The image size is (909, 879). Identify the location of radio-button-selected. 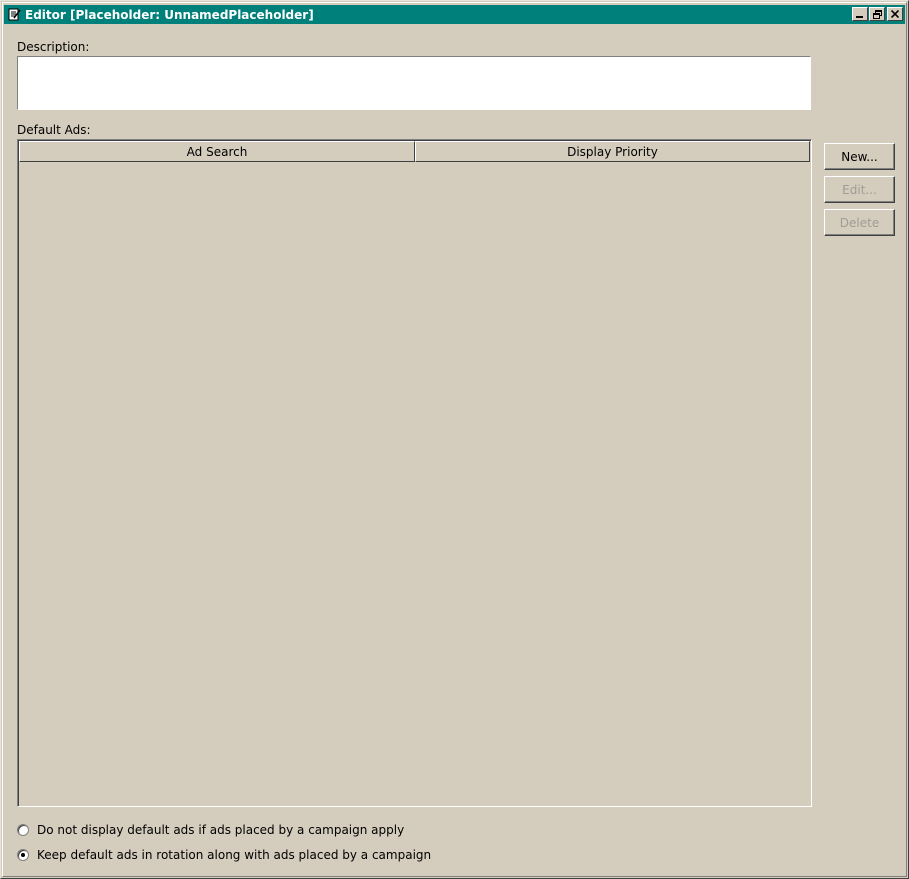
(23, 855).